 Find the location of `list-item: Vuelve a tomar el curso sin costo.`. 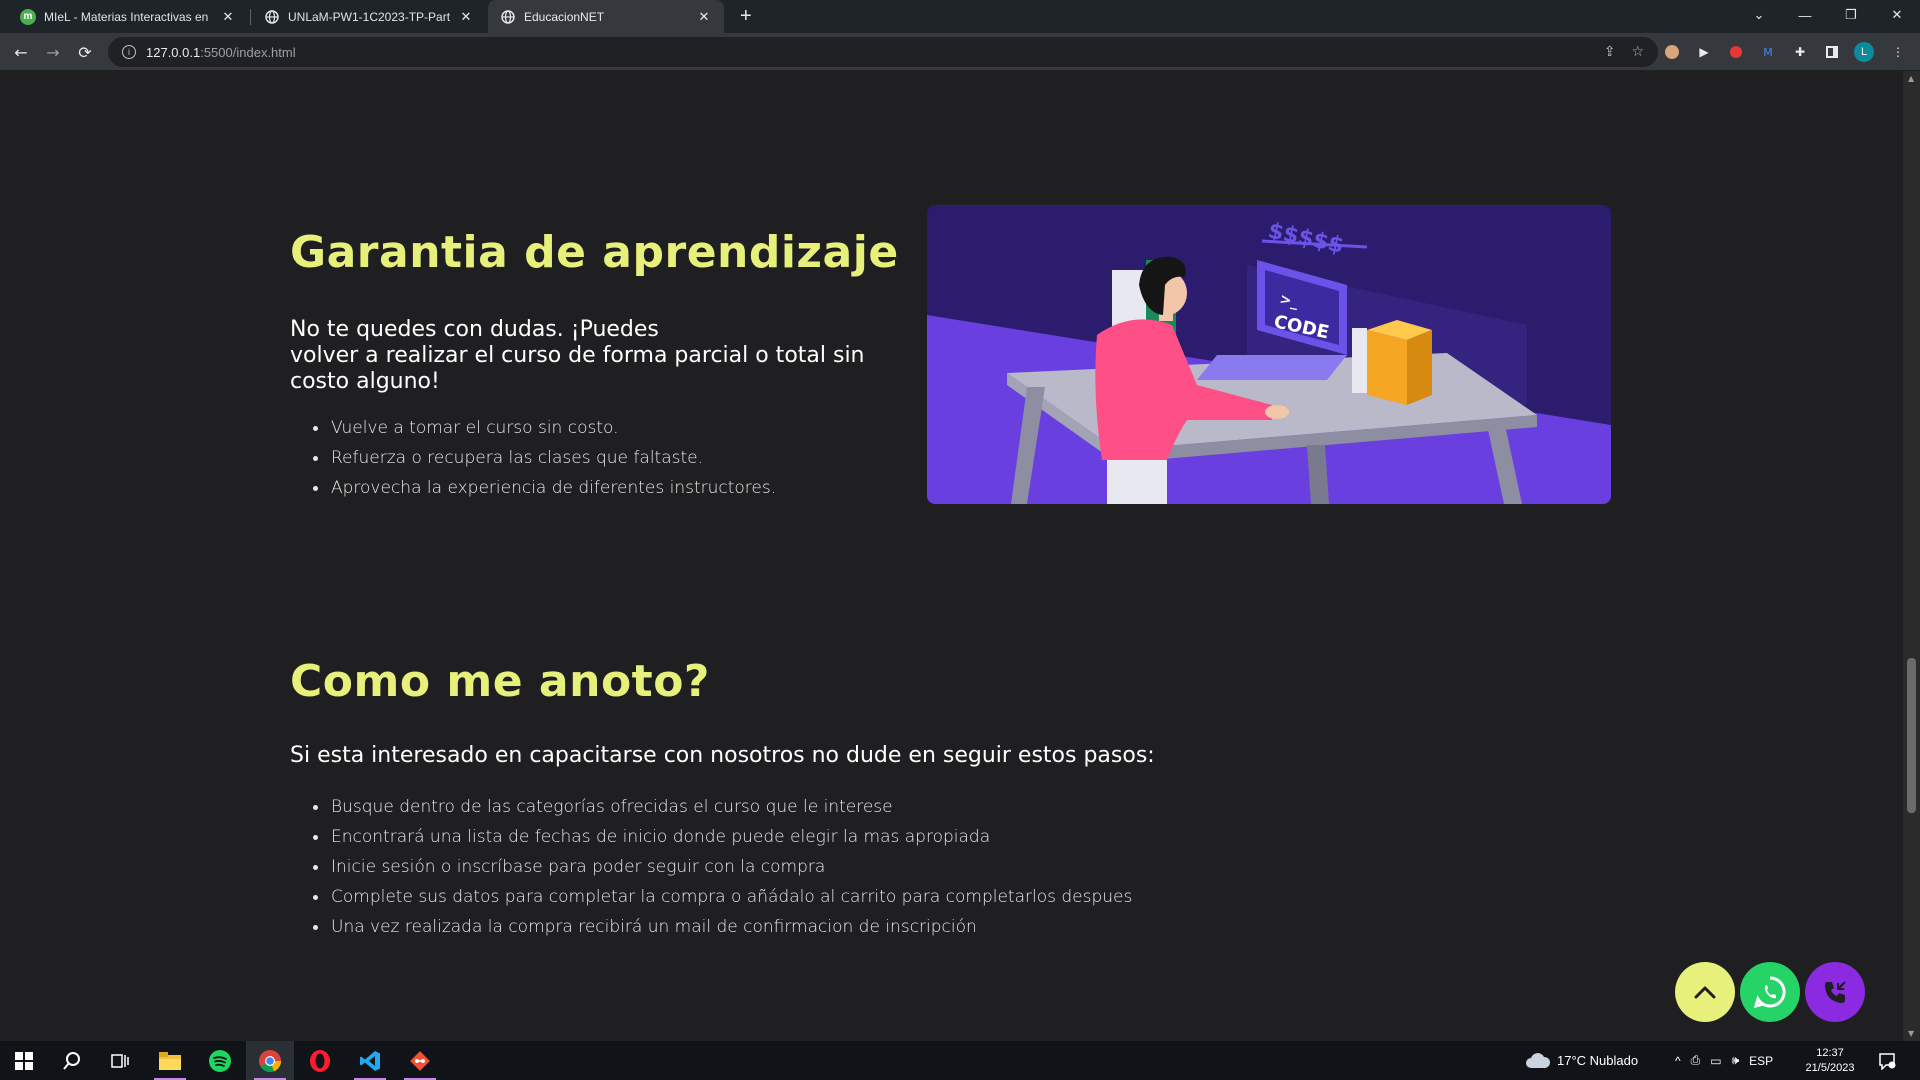

list-item: Vuelve a tomar el curso sin costo. is located at coordinates (544, 428).